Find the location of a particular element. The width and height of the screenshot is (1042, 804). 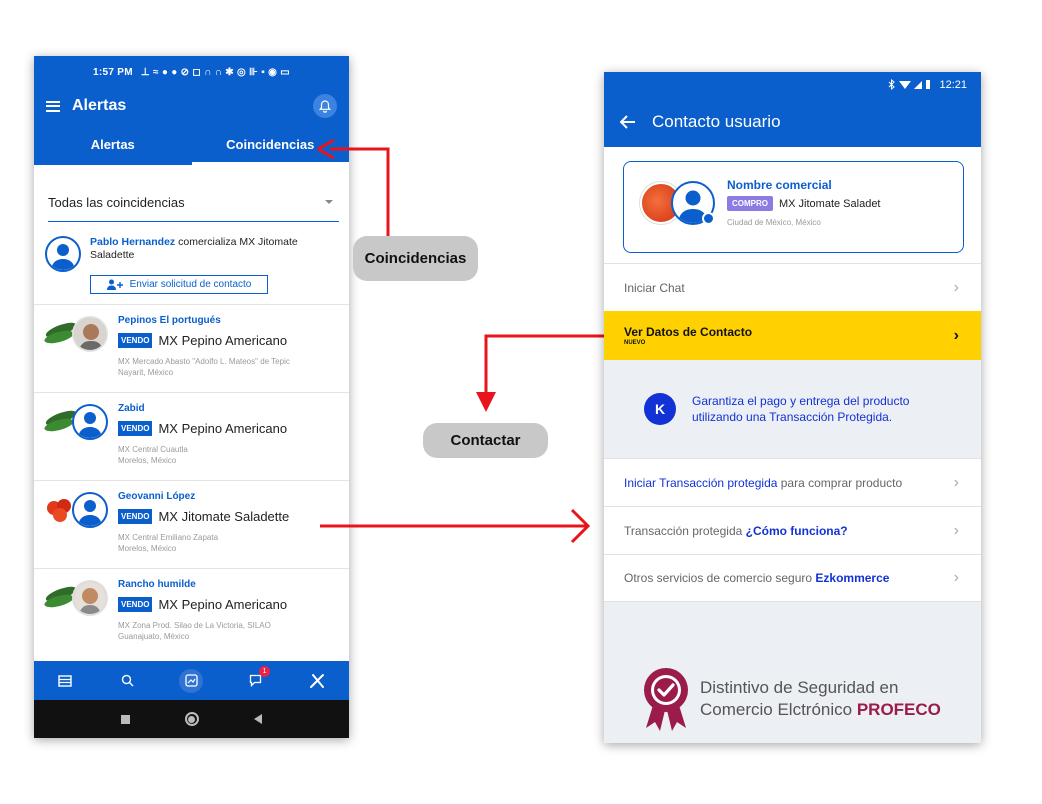

how-it-works-row: Transacción protegida ¿Cómo funciona? › is located at coordinates (792, 530).